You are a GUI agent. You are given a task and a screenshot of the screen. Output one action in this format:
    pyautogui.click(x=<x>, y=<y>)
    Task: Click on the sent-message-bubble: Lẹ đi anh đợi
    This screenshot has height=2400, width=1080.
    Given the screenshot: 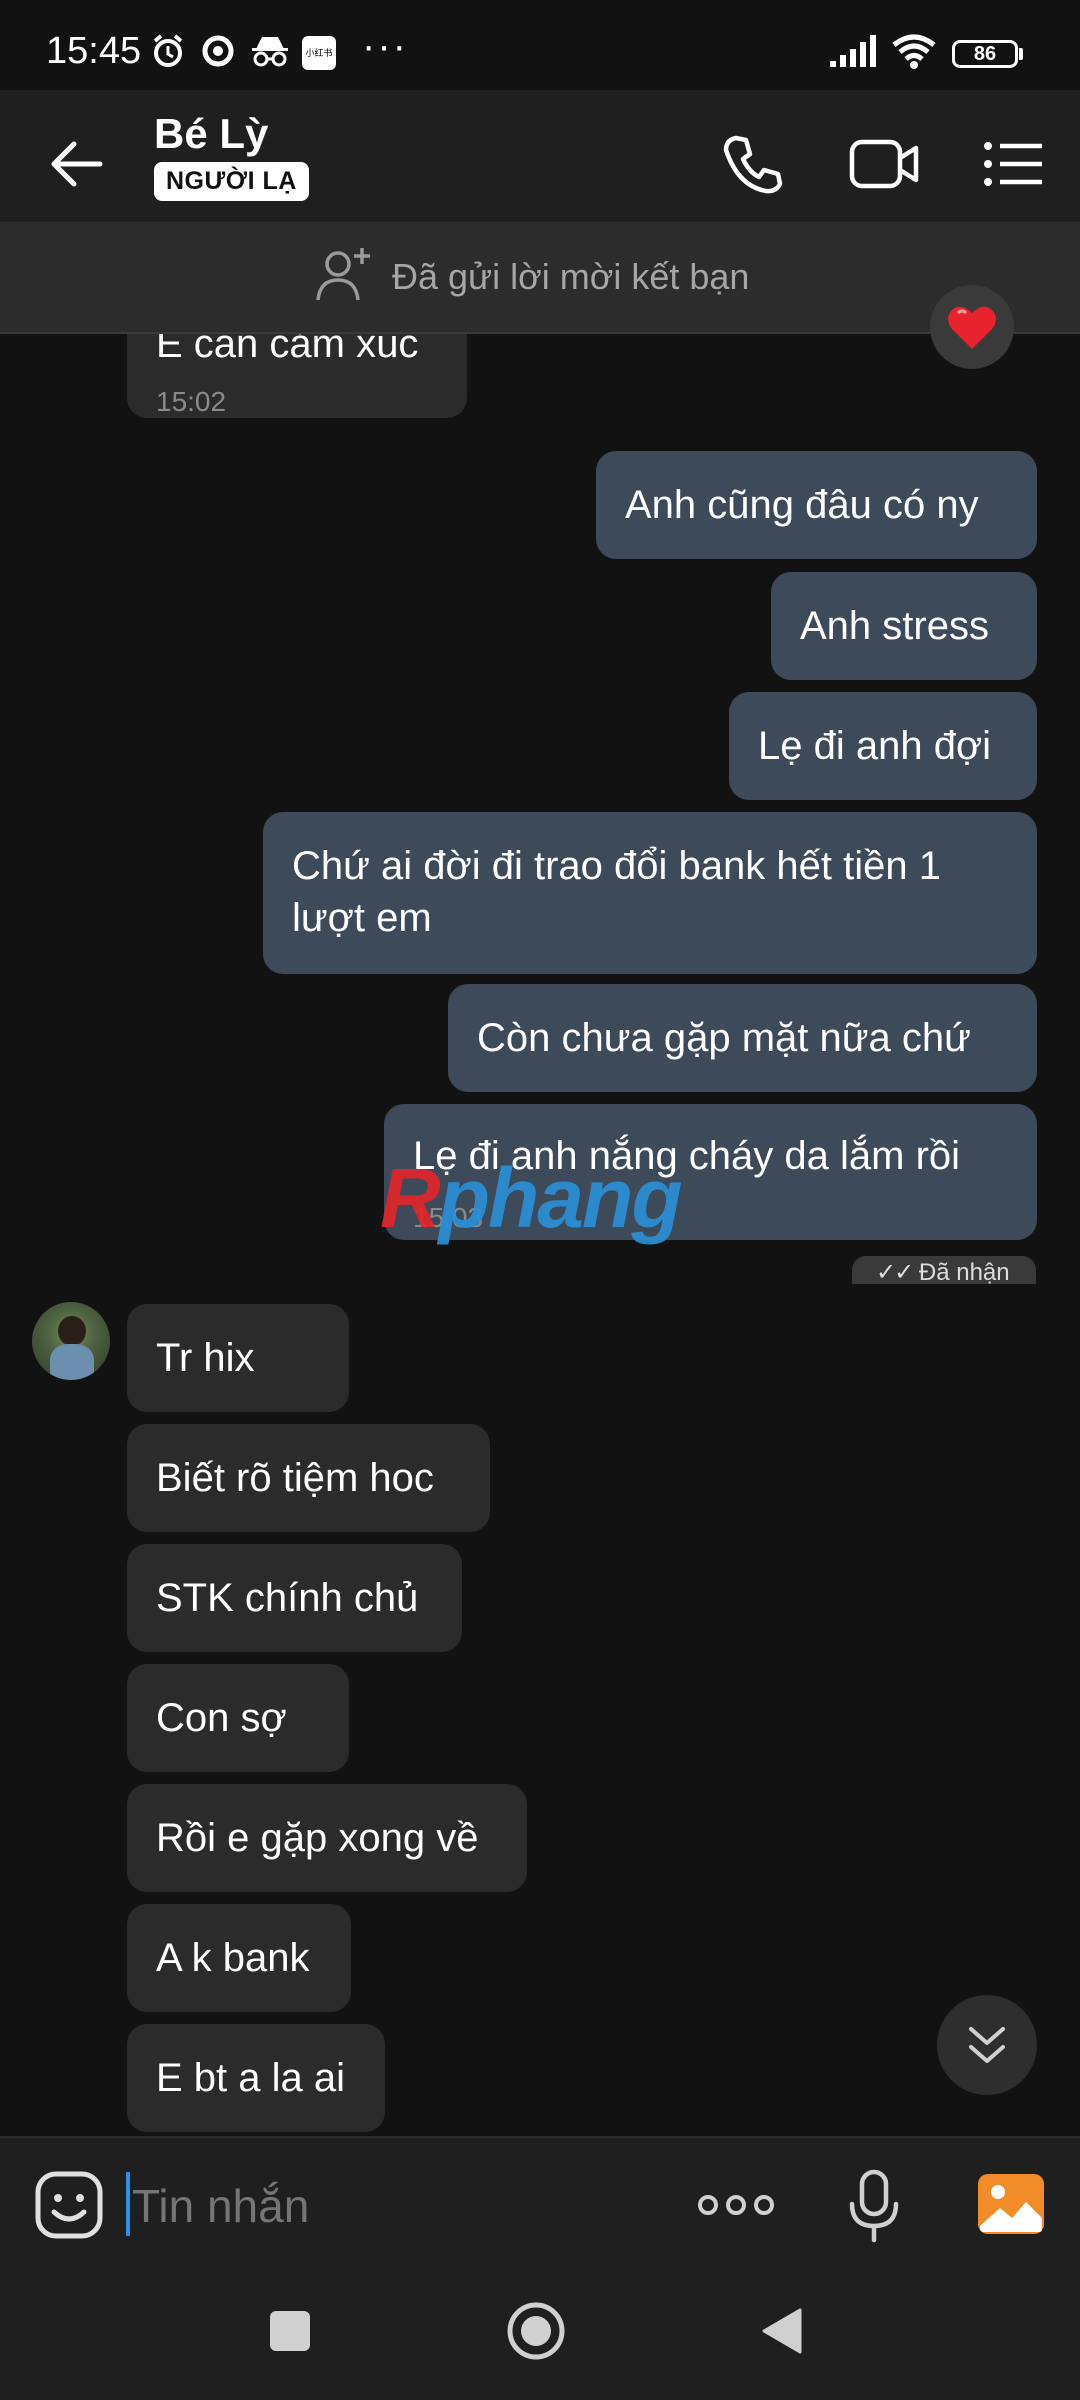 What is the action you would take?
    pyautogui.click(x=883, y=746)
    